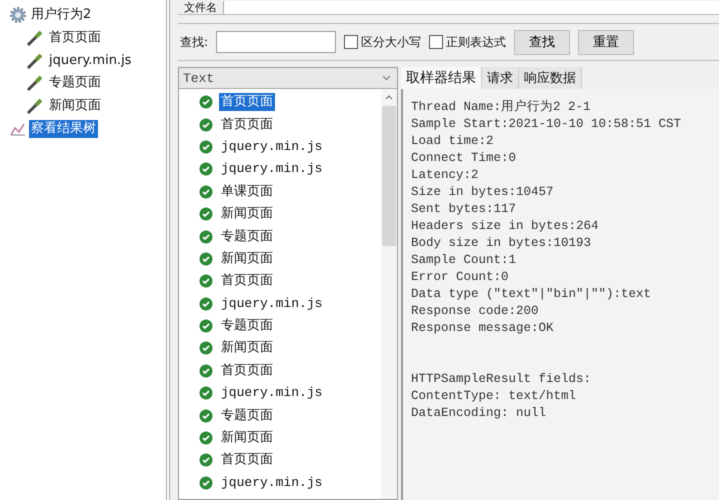 The height and width of the screenshot is (500, 719). Describe the element at coordinates (471, 7) in the screenshot. I see `filename-field` at that location.